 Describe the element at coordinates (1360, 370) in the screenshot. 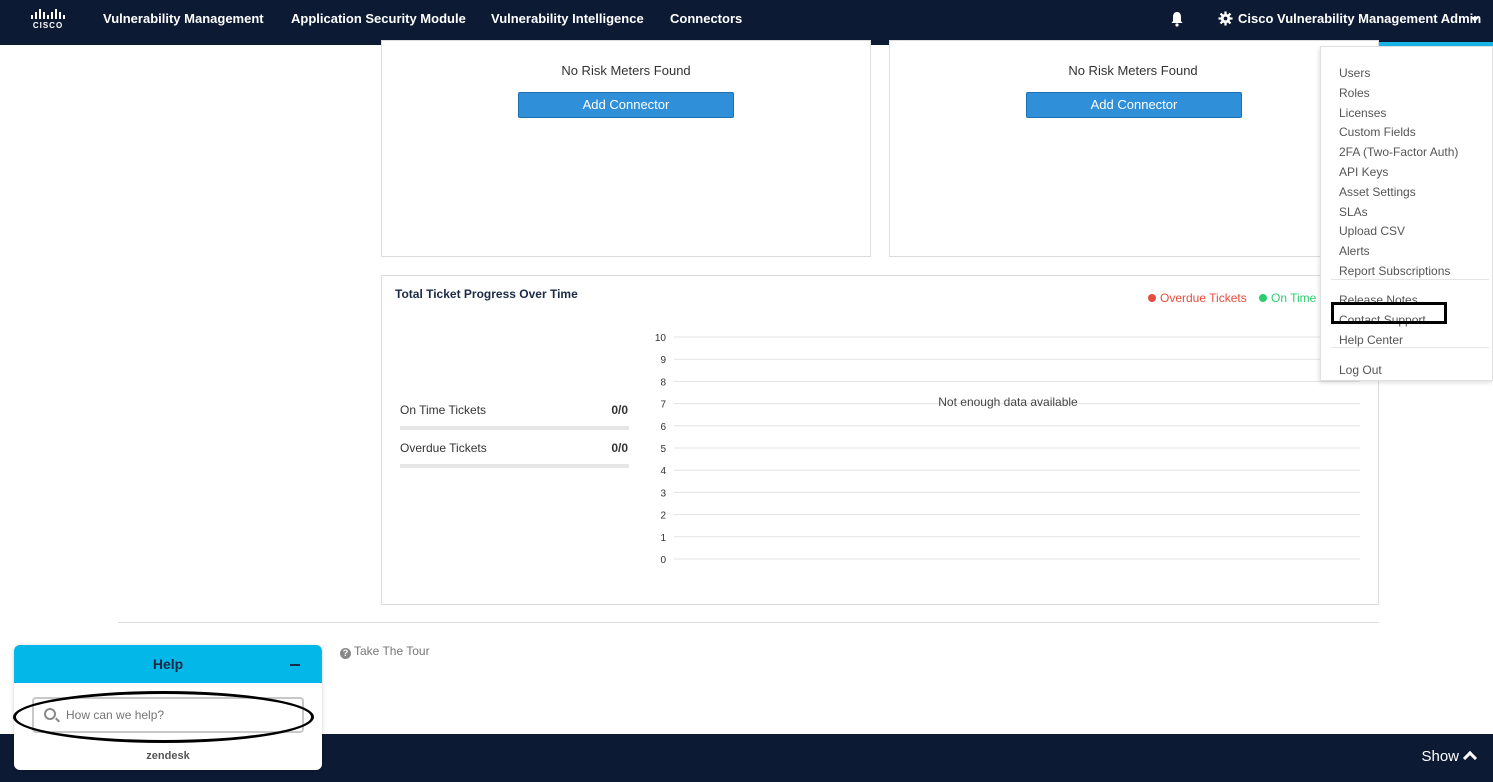

I see `menu-item-log-out: Log Out` at that location.